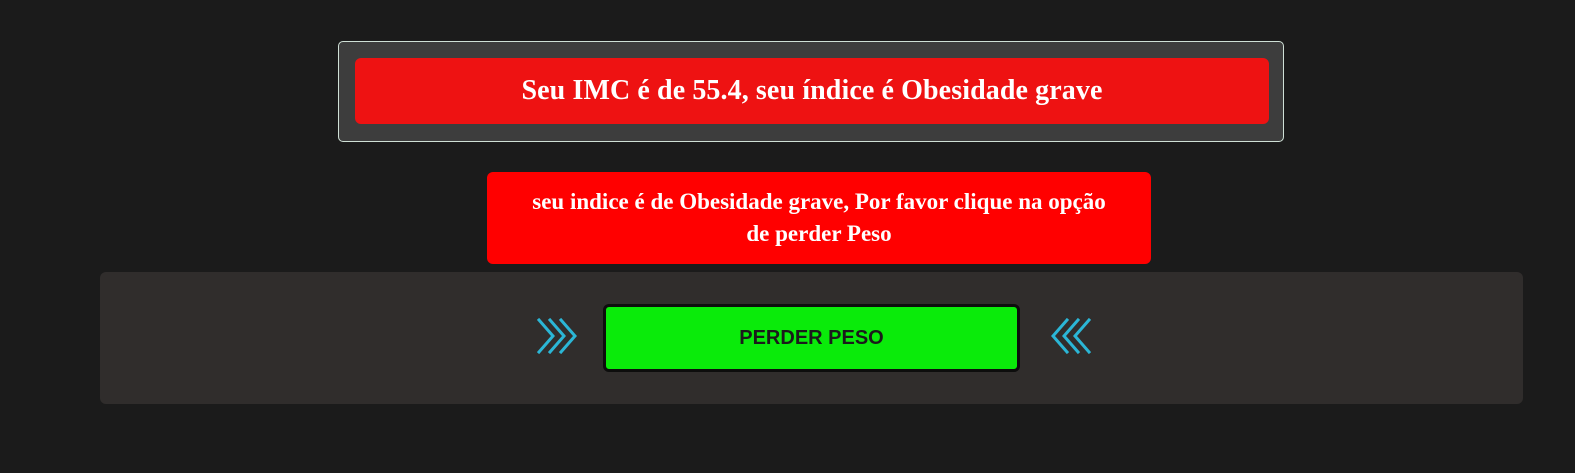  I want to click on lose-weight-button: PERDER PESO, so click(811, 338).